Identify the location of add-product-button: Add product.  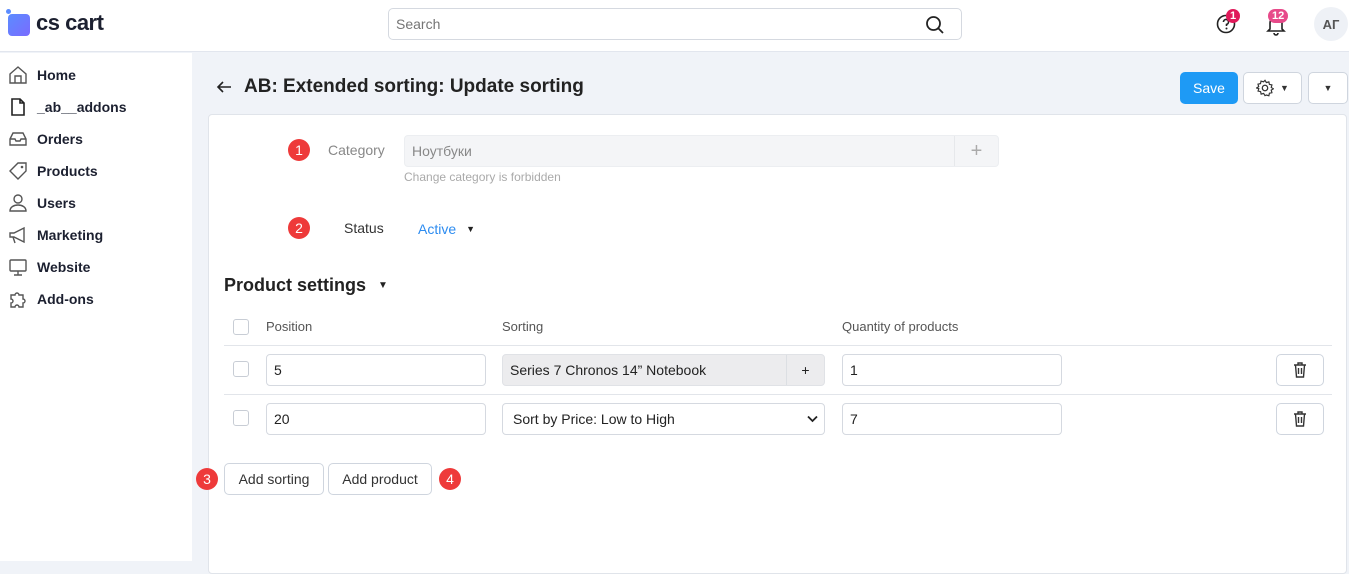
(380, 479).